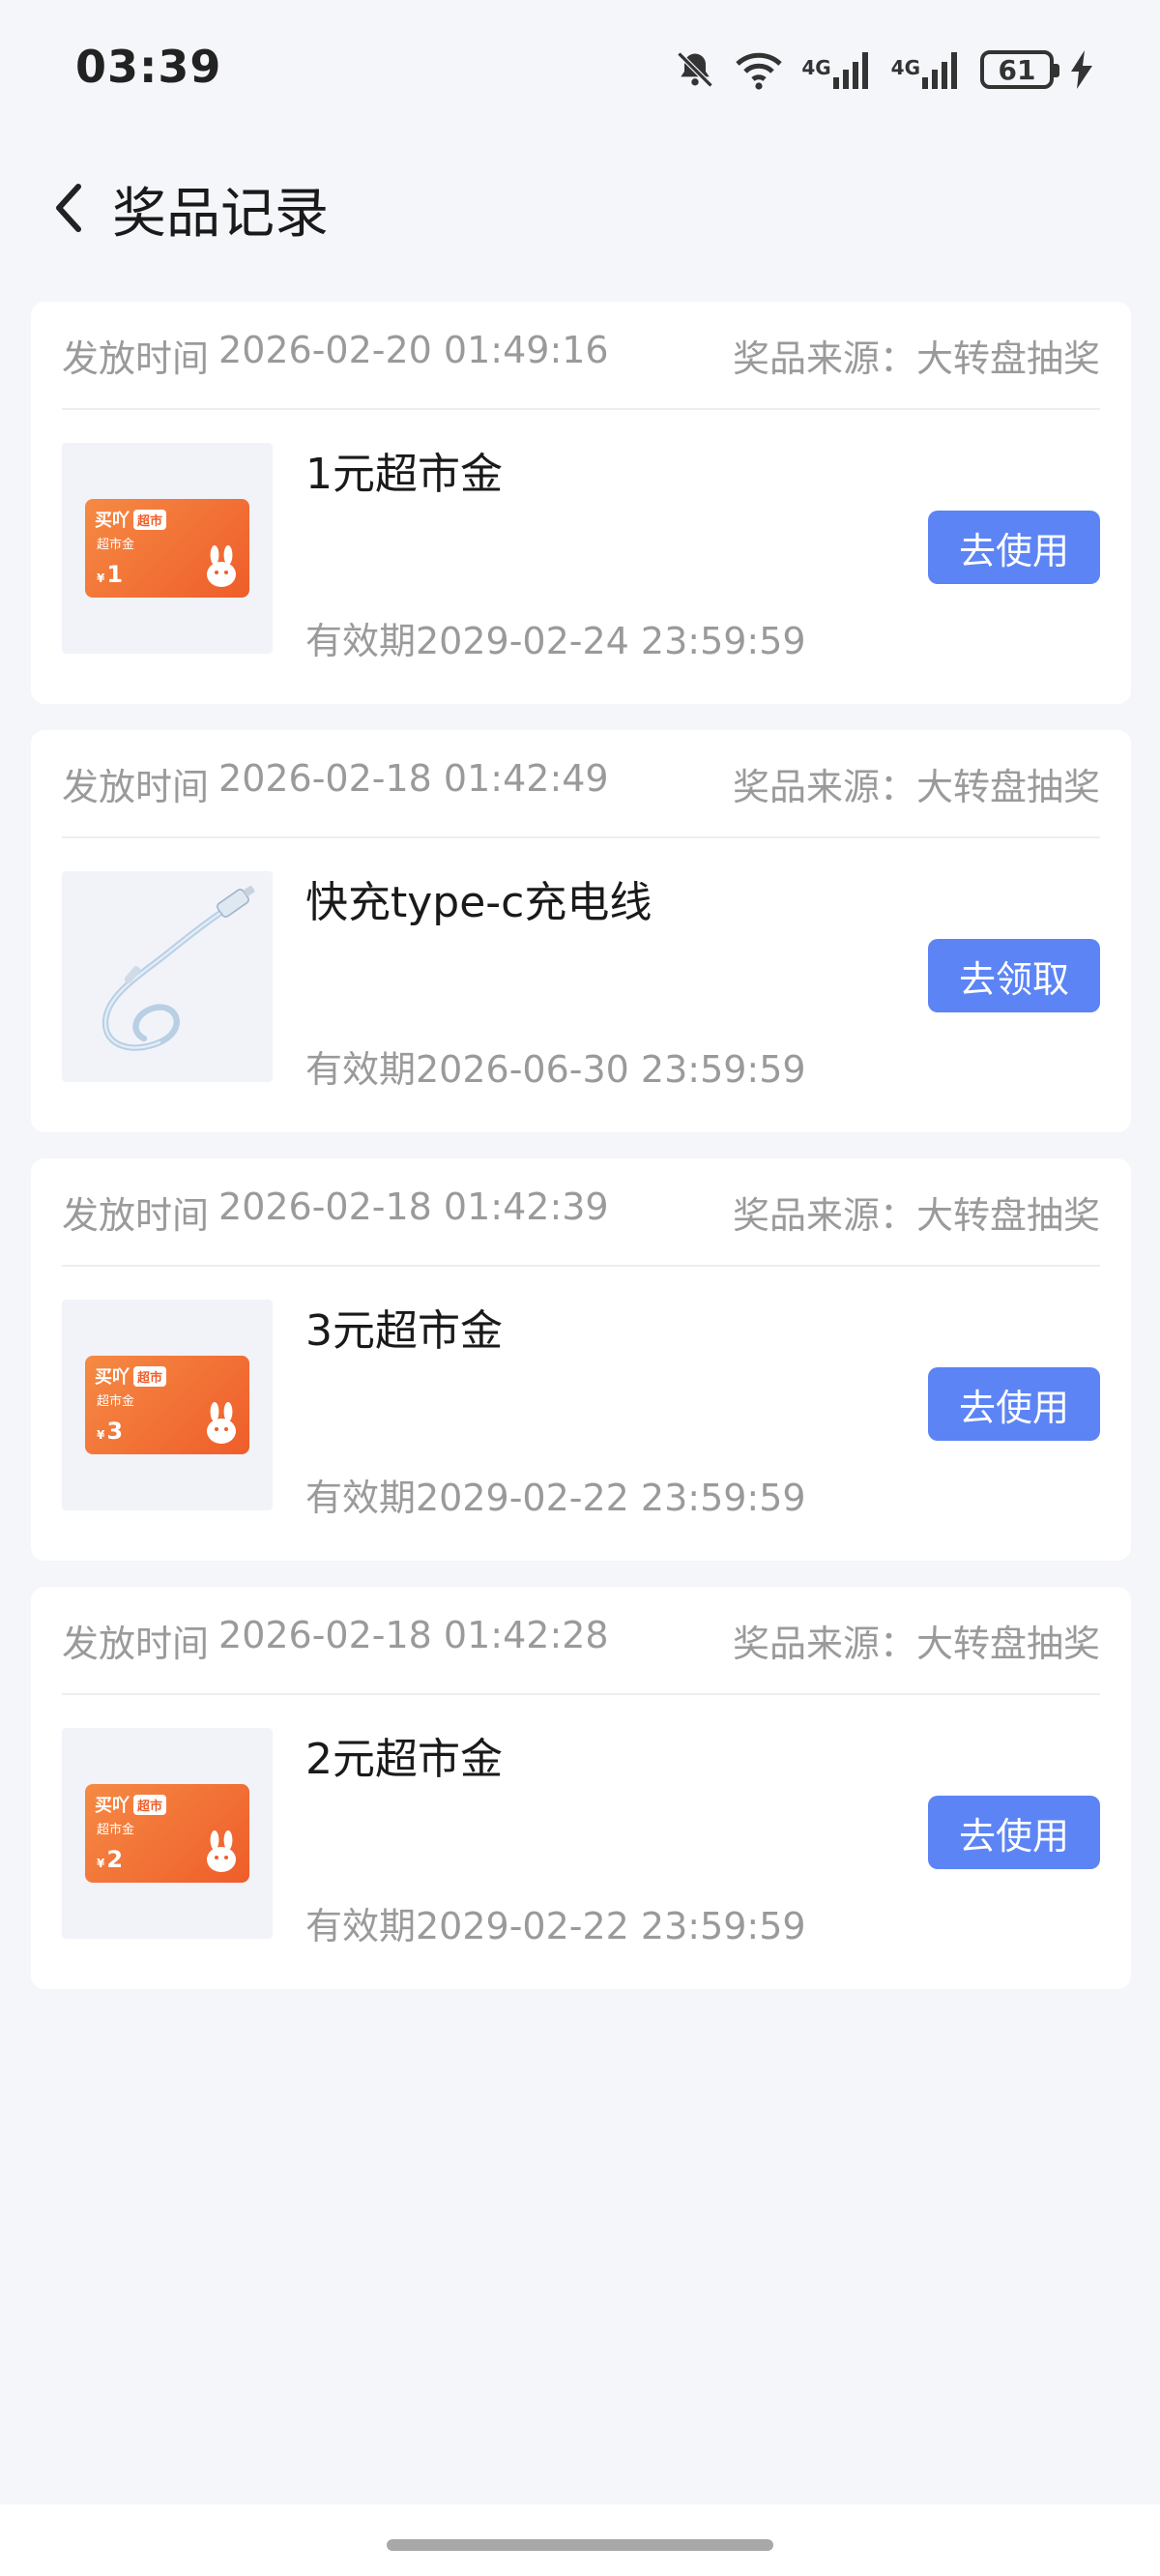 This screenshot has width=1160, height=2576. I want to click on issue-time: 2026-02-18 01:42:49, so click(413, 778).